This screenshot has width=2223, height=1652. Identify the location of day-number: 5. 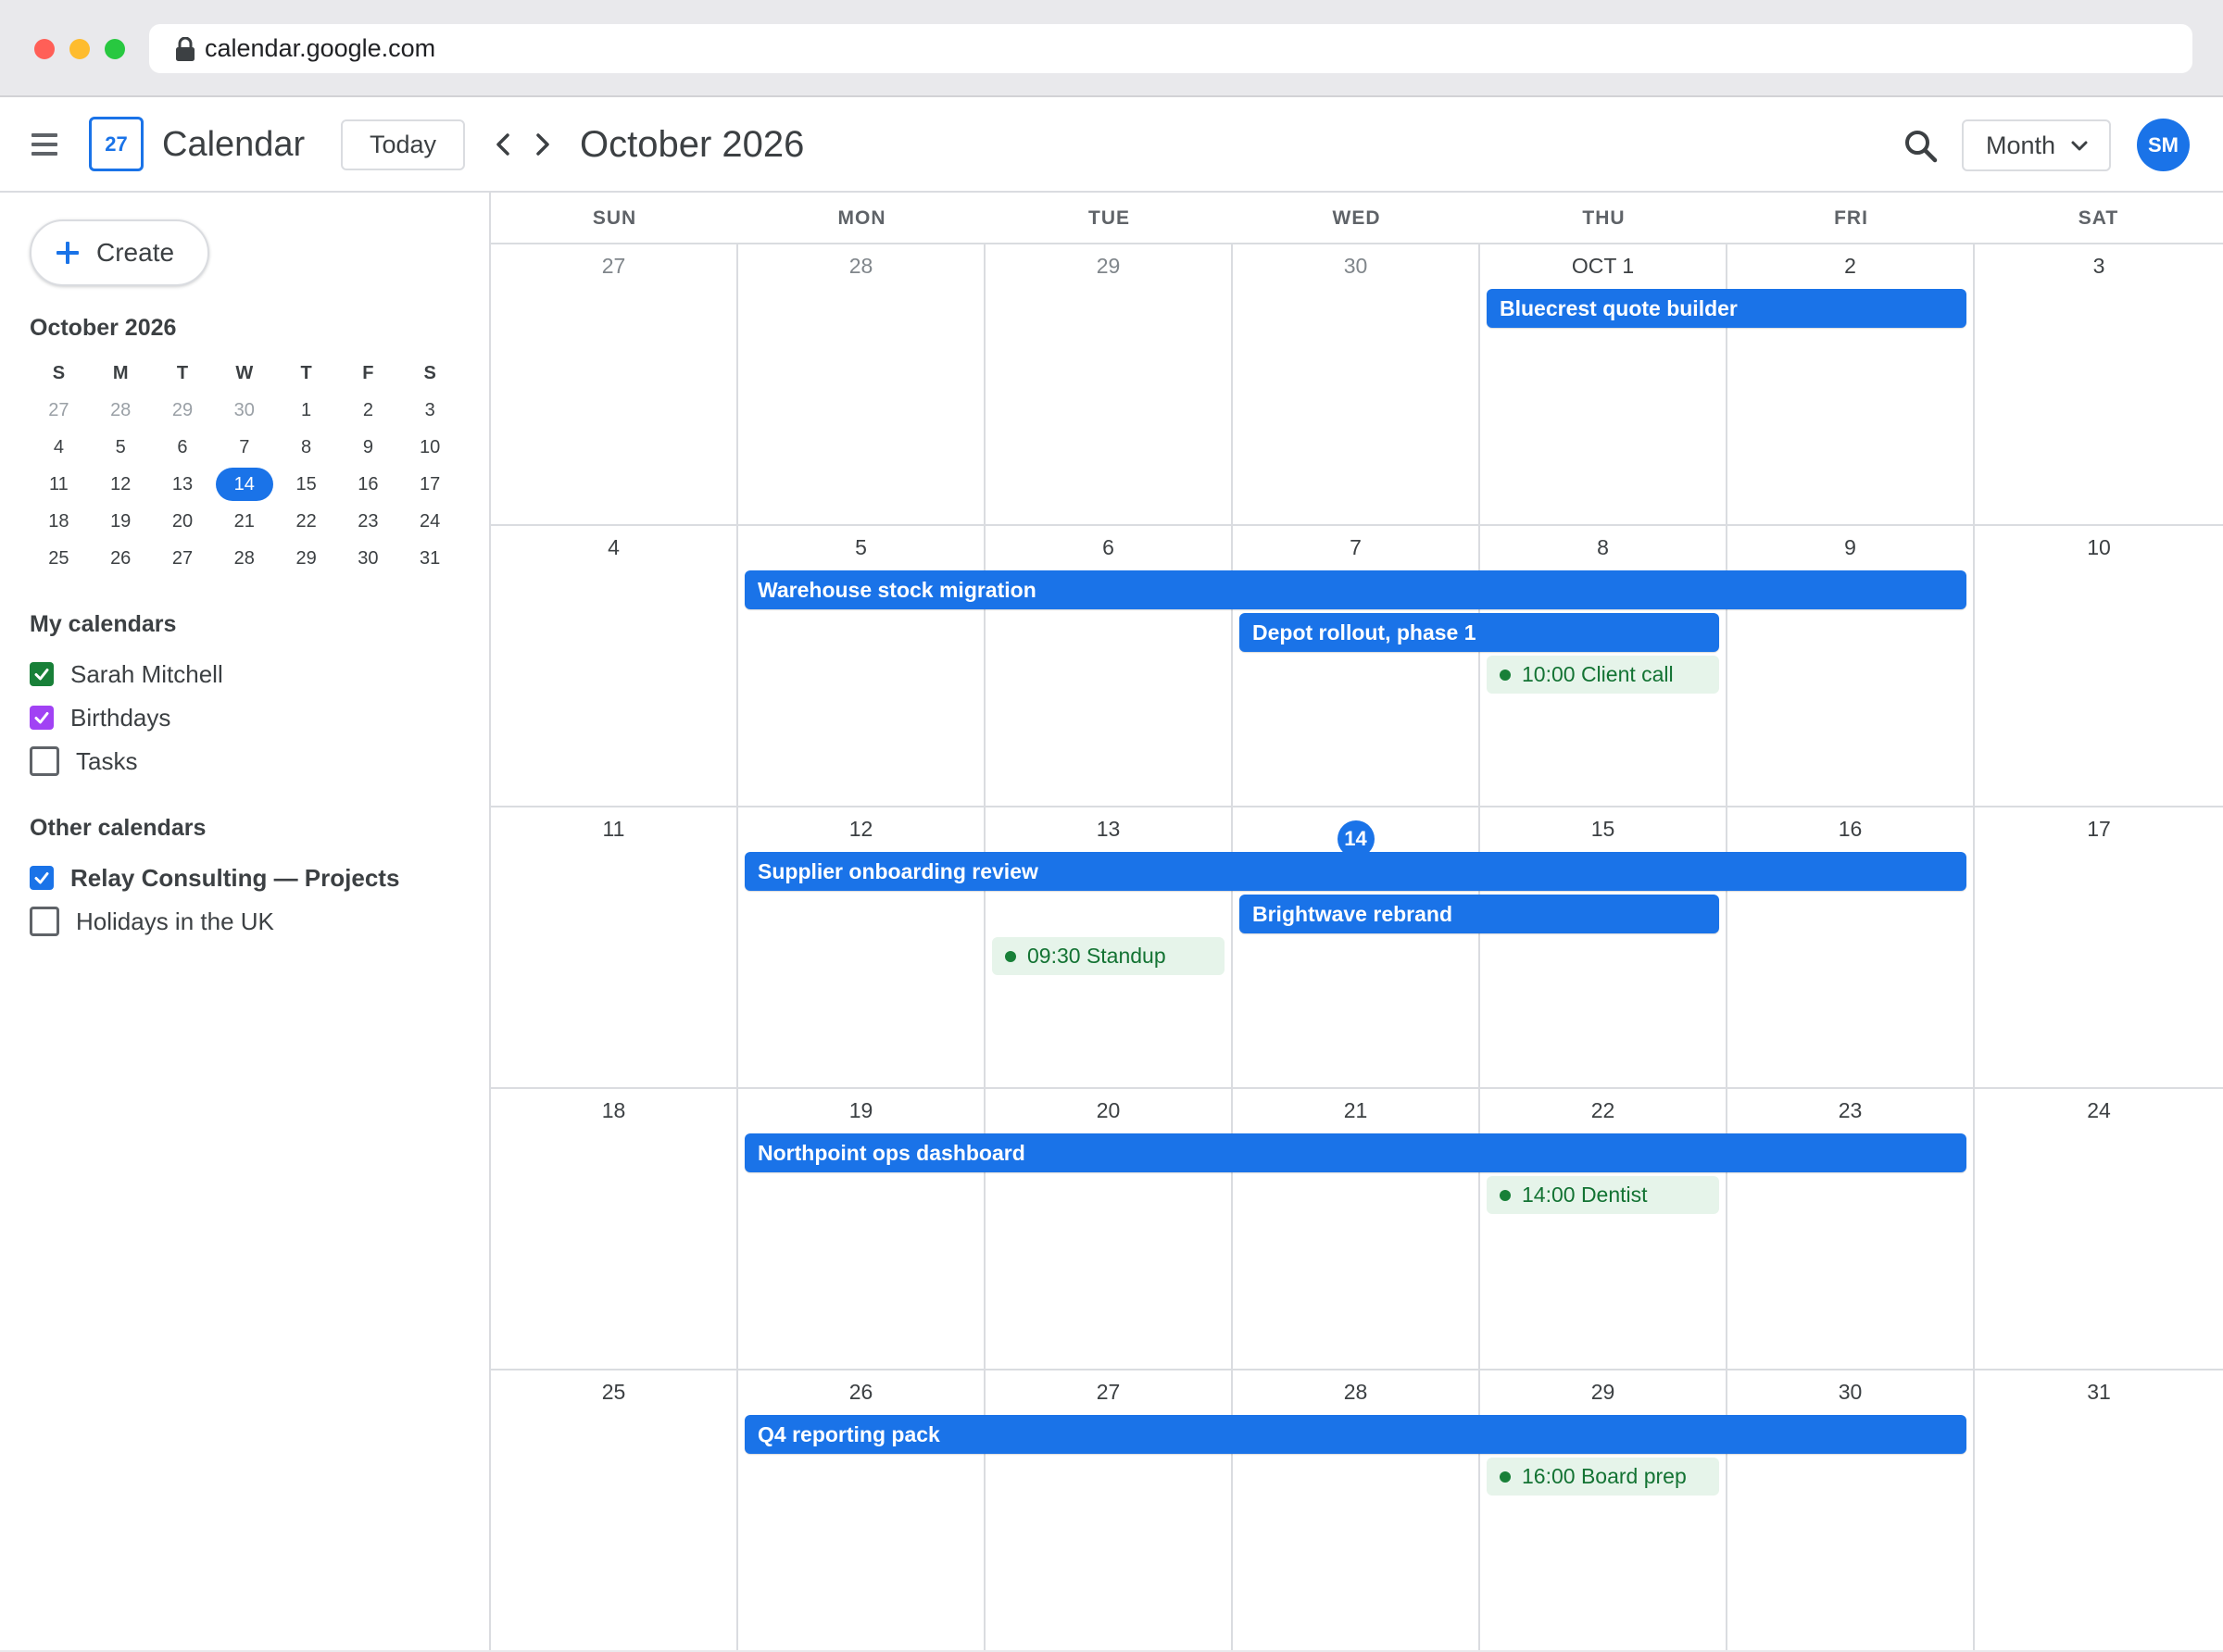
(861, 547).